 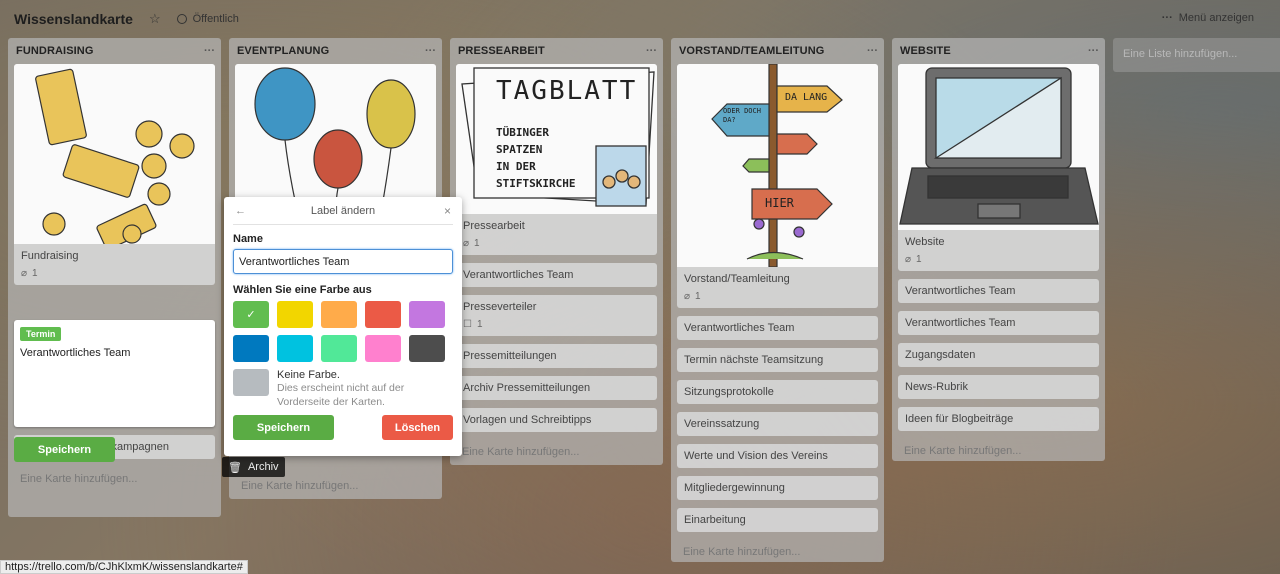 What do you see at coordinates (516, 166) in the screenshot?
I see `newspaper-line: IN DER` at bounding box center [516, 166].